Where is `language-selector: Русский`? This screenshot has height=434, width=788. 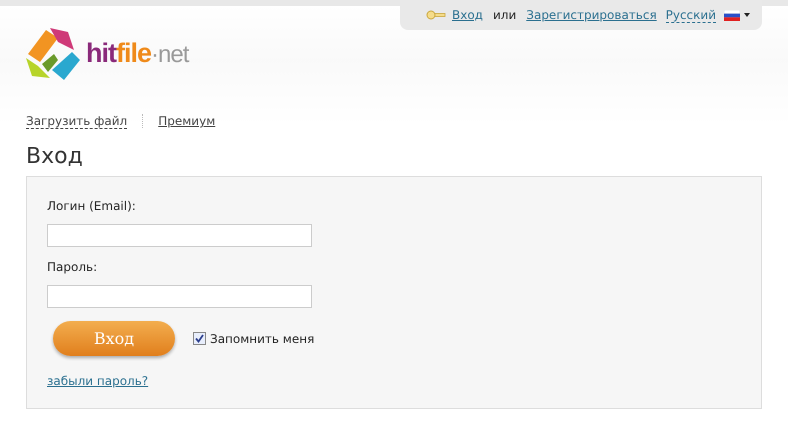 language-selector: Русский is located at coordinates (691, 15).